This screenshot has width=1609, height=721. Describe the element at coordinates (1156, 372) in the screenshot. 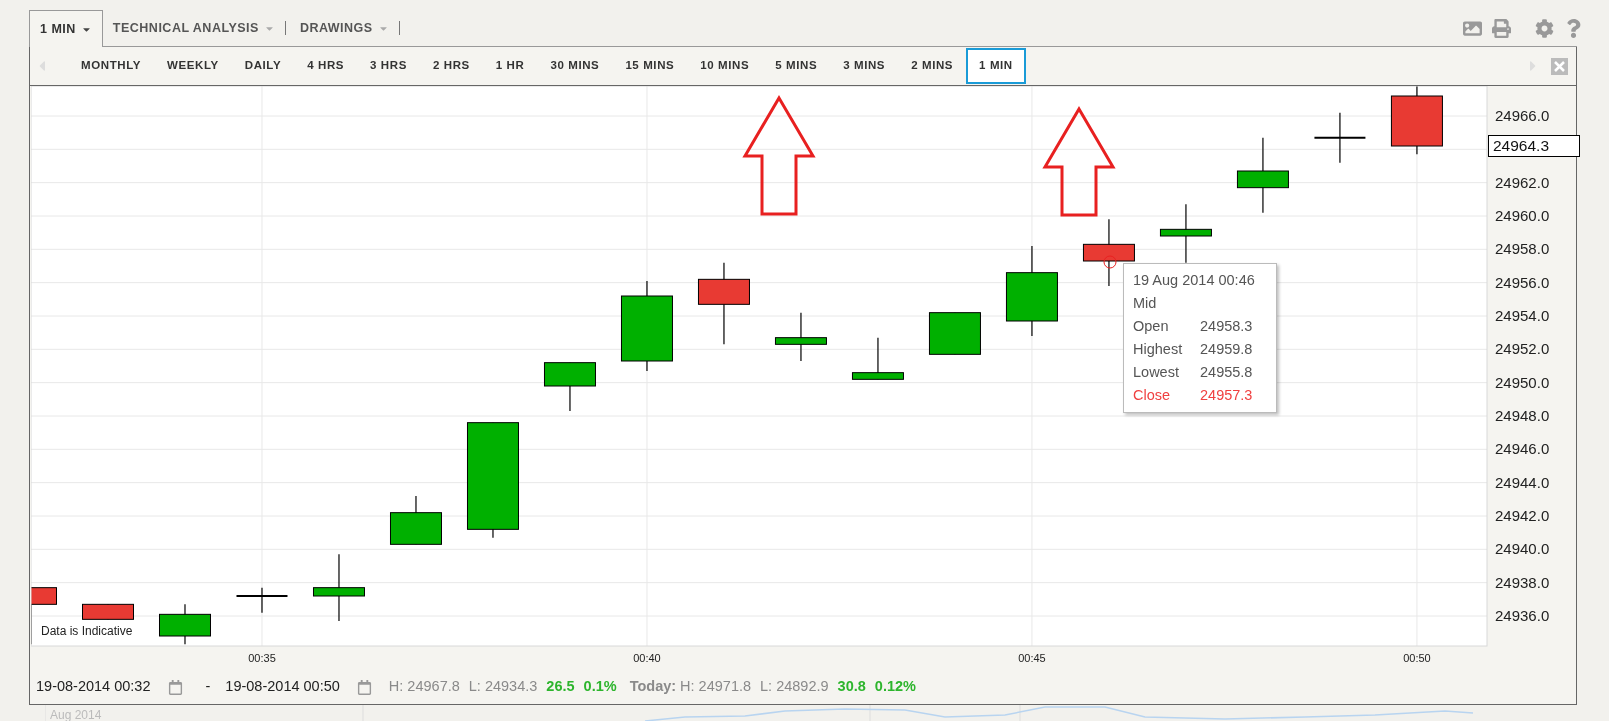

I see `tooltip-label: Lowest` at that location.